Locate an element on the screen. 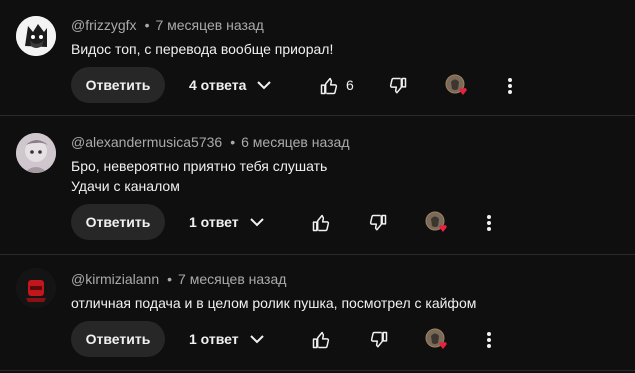  comment-meta: @alexandermusica5736 • 6 месяцев назад is located at coordinates (210, 142).